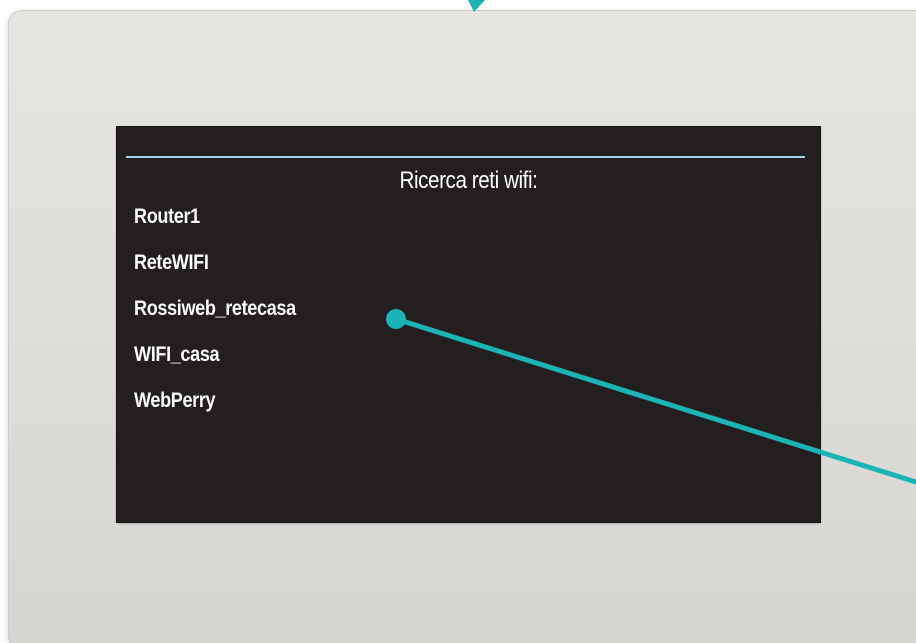  What do you see at coordinates (215, 319) in the screenshot?
I see `wifi-network-item-rossiweb-retecasa: Rossiweb_retecasa` at bounding box center [215, 319].